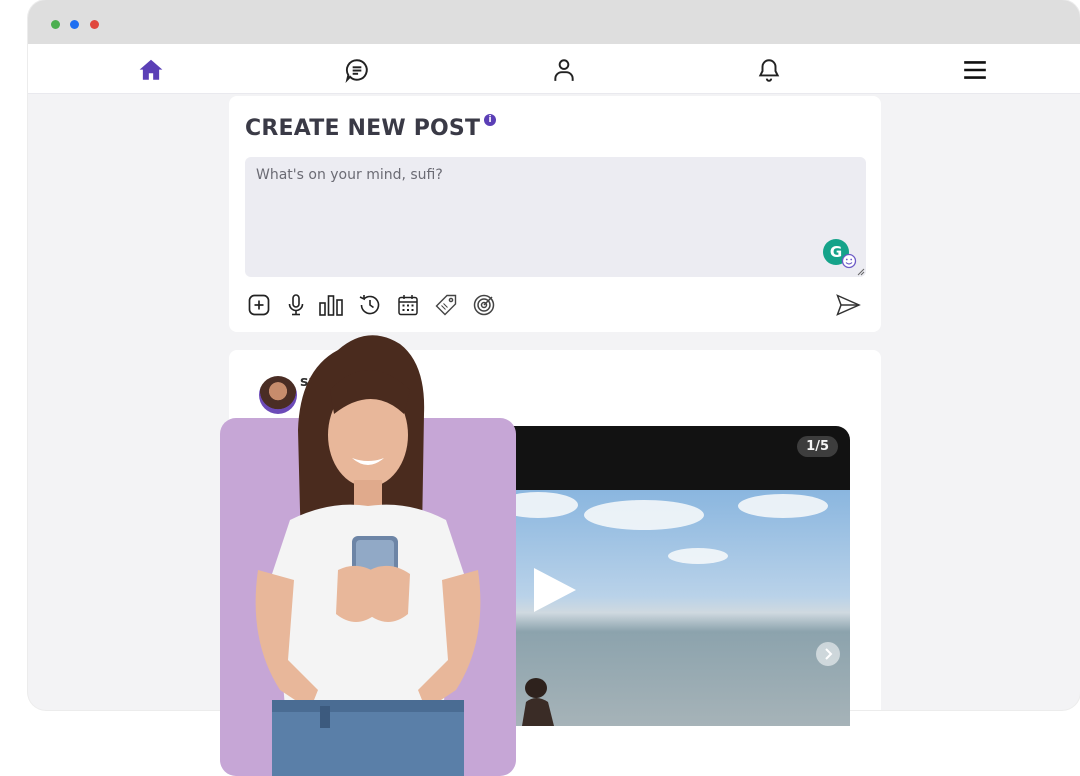 The height and width of the screenshot is (776, 1080). Describe the element at coordinates (860, 271) in the screenshot. I see `resize-handle-icon` at that location.